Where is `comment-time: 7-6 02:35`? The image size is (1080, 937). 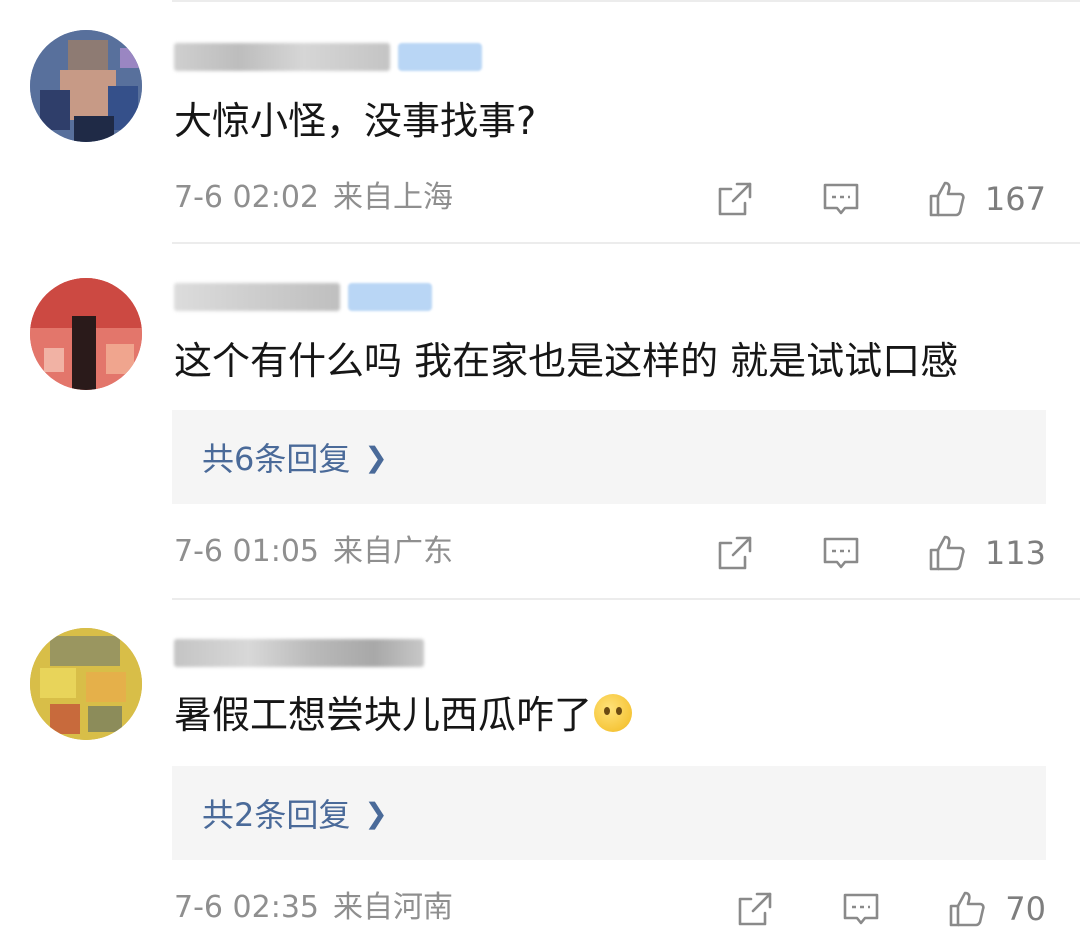
comment-time: 7-6 02:35 is located at coordinates (246, 907).